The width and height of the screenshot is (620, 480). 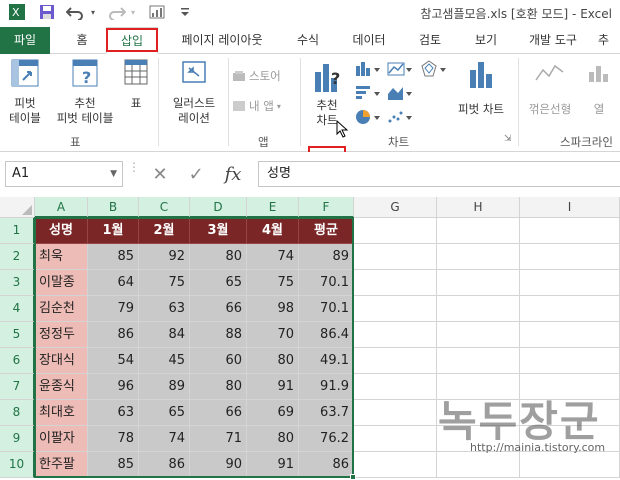 I want to click on enter-icon: ✓, so click(x=196, y=174).